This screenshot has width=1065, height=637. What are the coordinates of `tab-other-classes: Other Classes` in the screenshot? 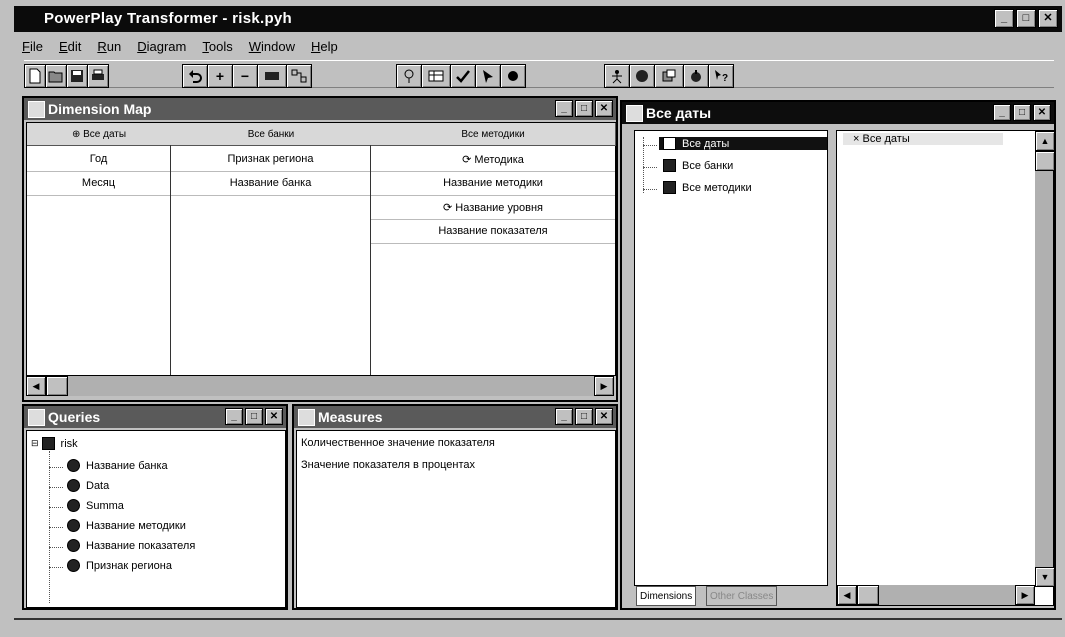 It's located at (742, 596).